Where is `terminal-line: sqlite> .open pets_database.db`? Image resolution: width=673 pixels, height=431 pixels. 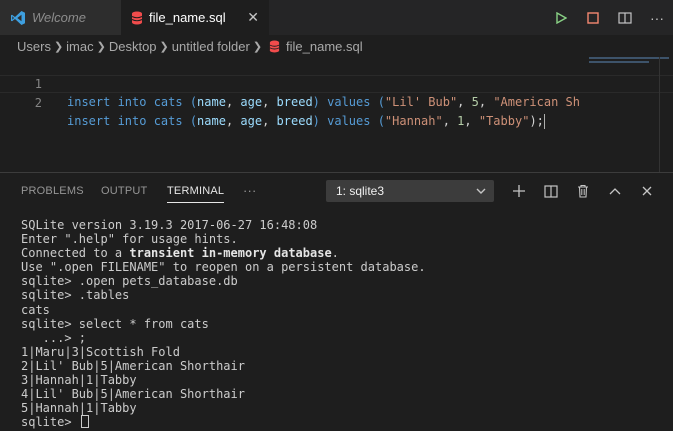 terminal-line: sqlite> .open pets_database.db is located at coordinates (129, 281).